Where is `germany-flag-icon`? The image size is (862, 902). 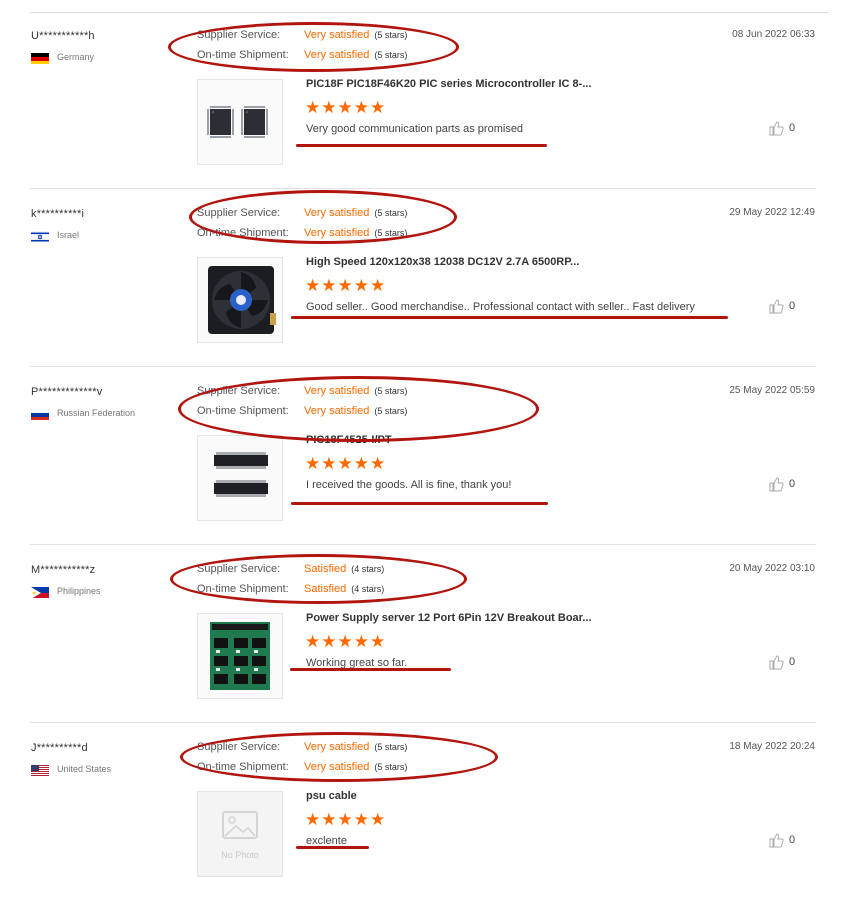 germany-flag-icon is located at coordinates (40, 58).